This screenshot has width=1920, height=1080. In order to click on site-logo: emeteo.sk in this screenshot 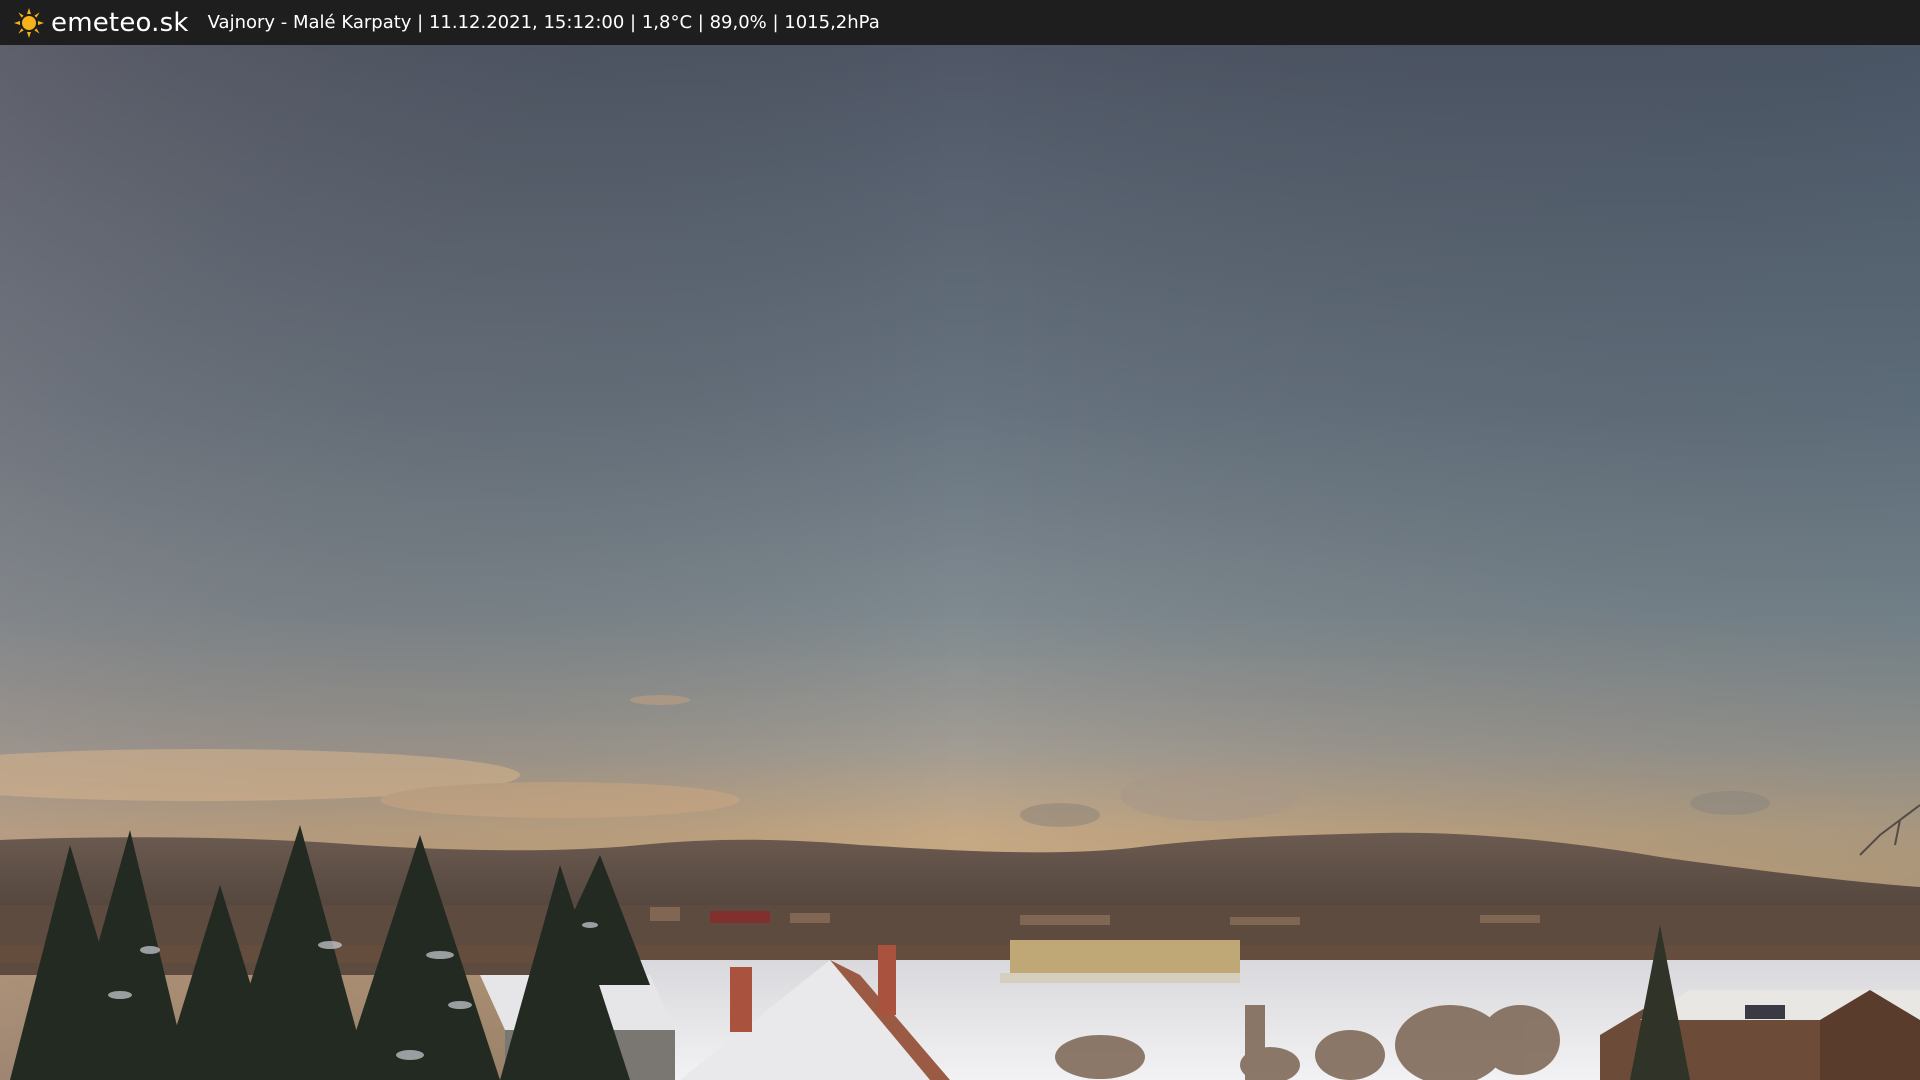, I will do `click(101, 22)`.